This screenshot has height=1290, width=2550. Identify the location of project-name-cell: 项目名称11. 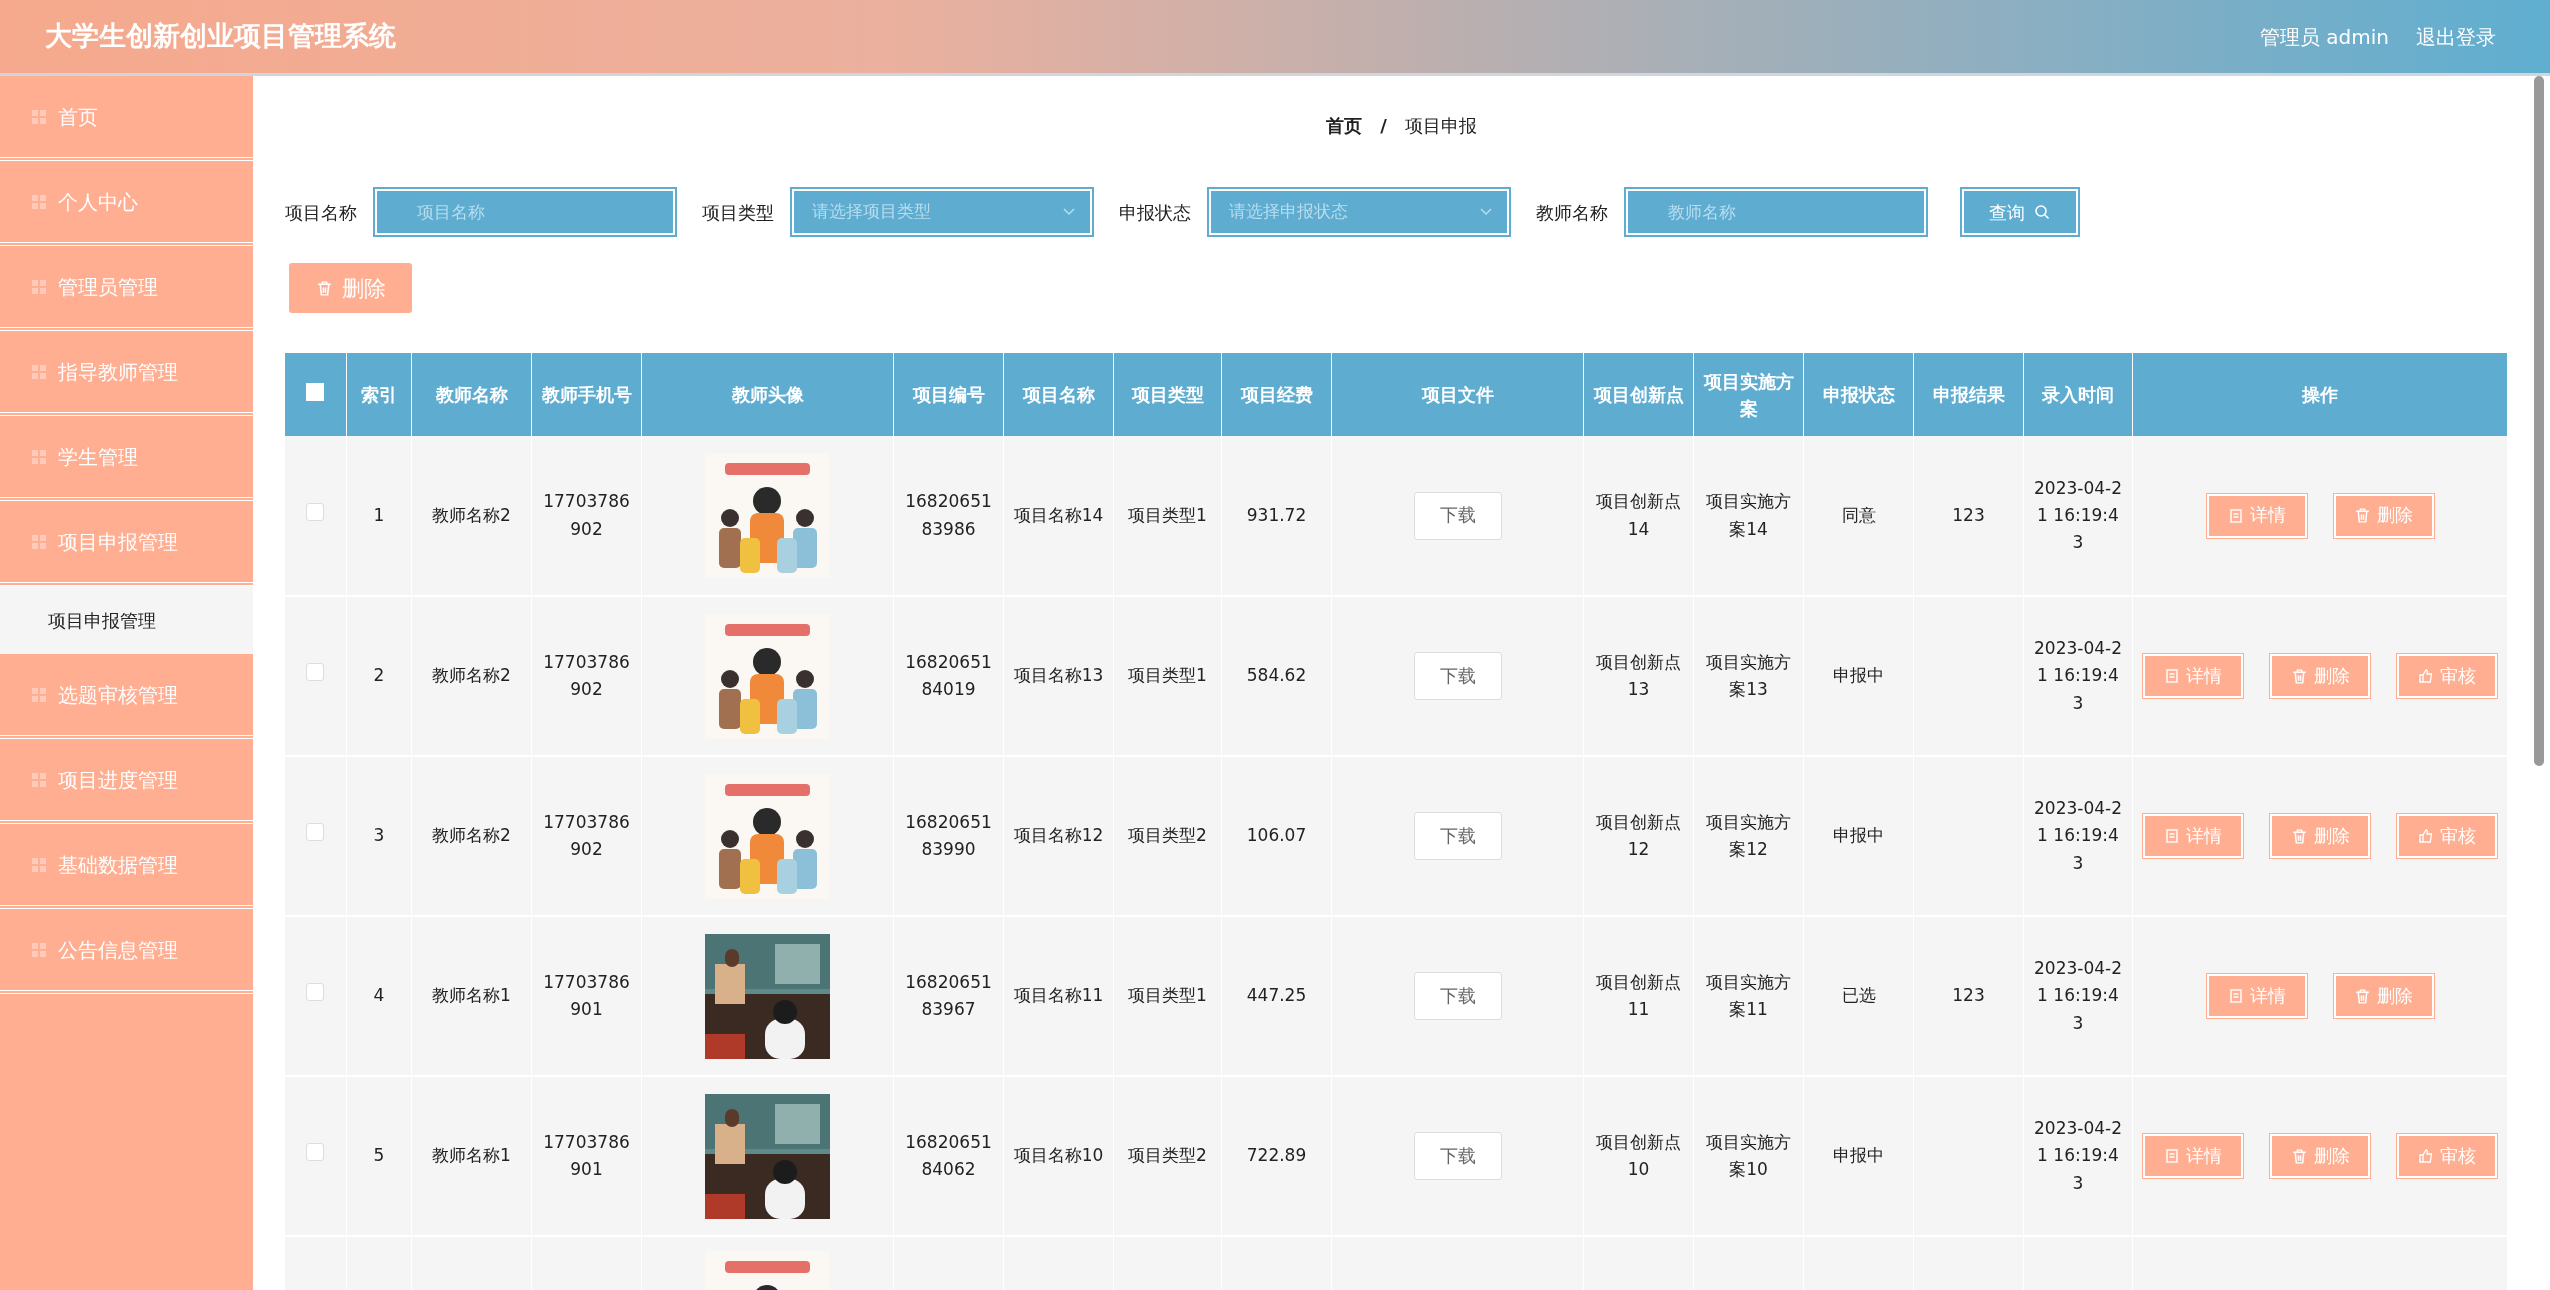
(1058, 995).